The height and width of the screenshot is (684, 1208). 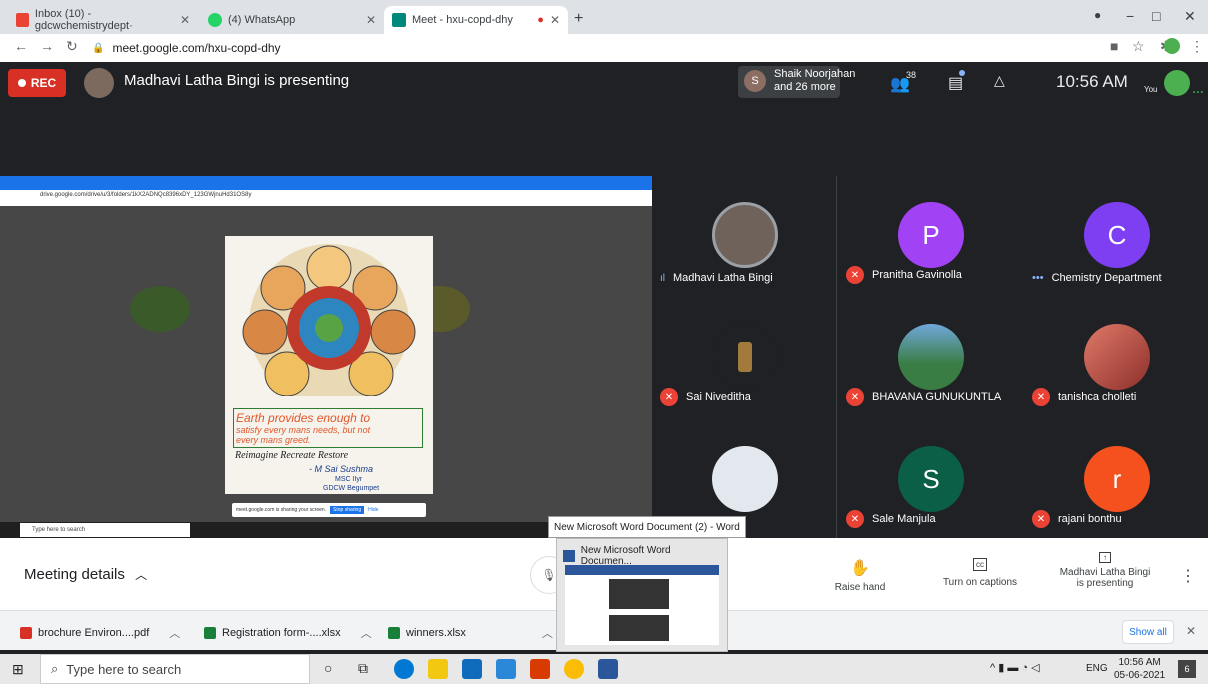 What do you see at coordinates (303, 430) in the screenshot?
I see `poster-slogan: satisfy every mans needs, but not` at bounding box center [303, 430].